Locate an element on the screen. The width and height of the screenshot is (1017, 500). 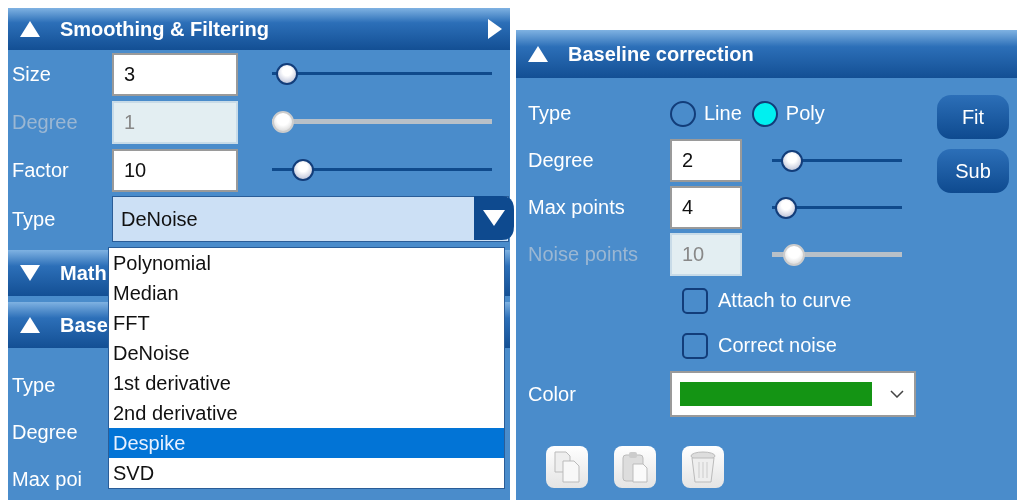
dropdown-arrow-icon is located at coordinates (494, 218).